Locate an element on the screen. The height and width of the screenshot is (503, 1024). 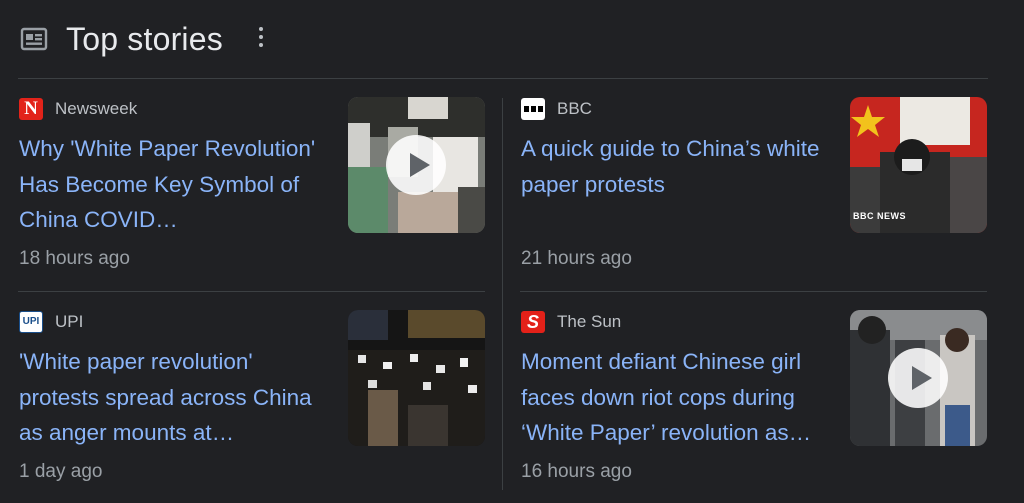
bbc-logo-icon is located at coordinates (533, 109).